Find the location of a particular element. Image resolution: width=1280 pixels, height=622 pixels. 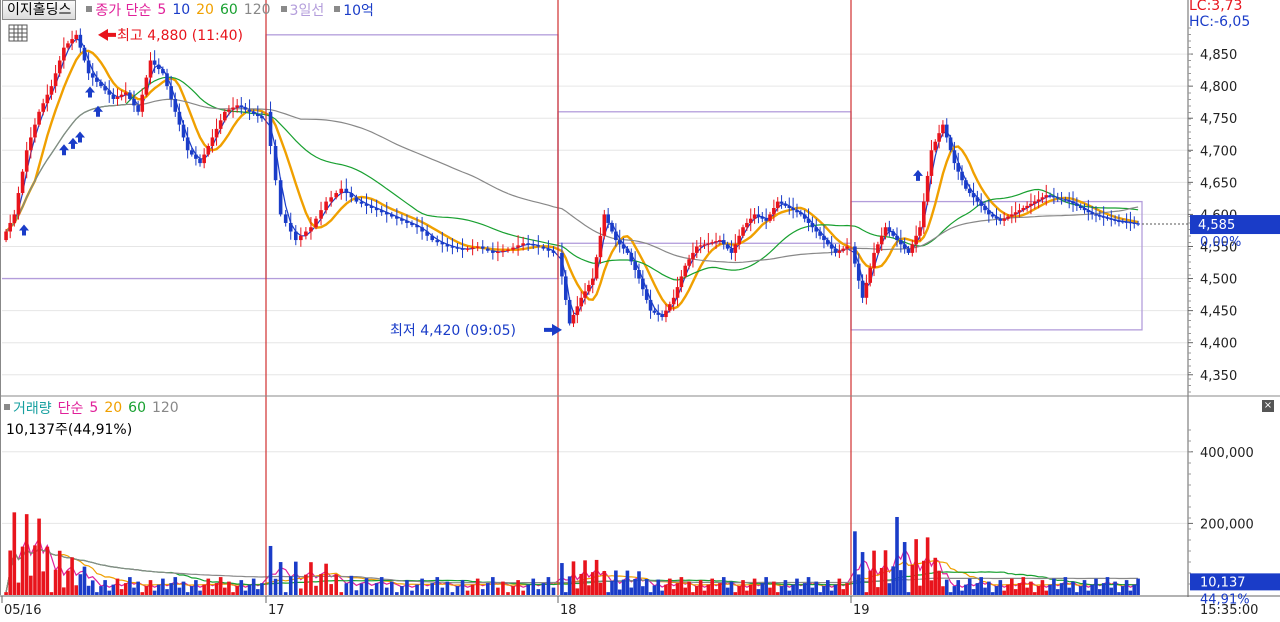

ma-10-label: 10 is located at coordinates (181, 10).